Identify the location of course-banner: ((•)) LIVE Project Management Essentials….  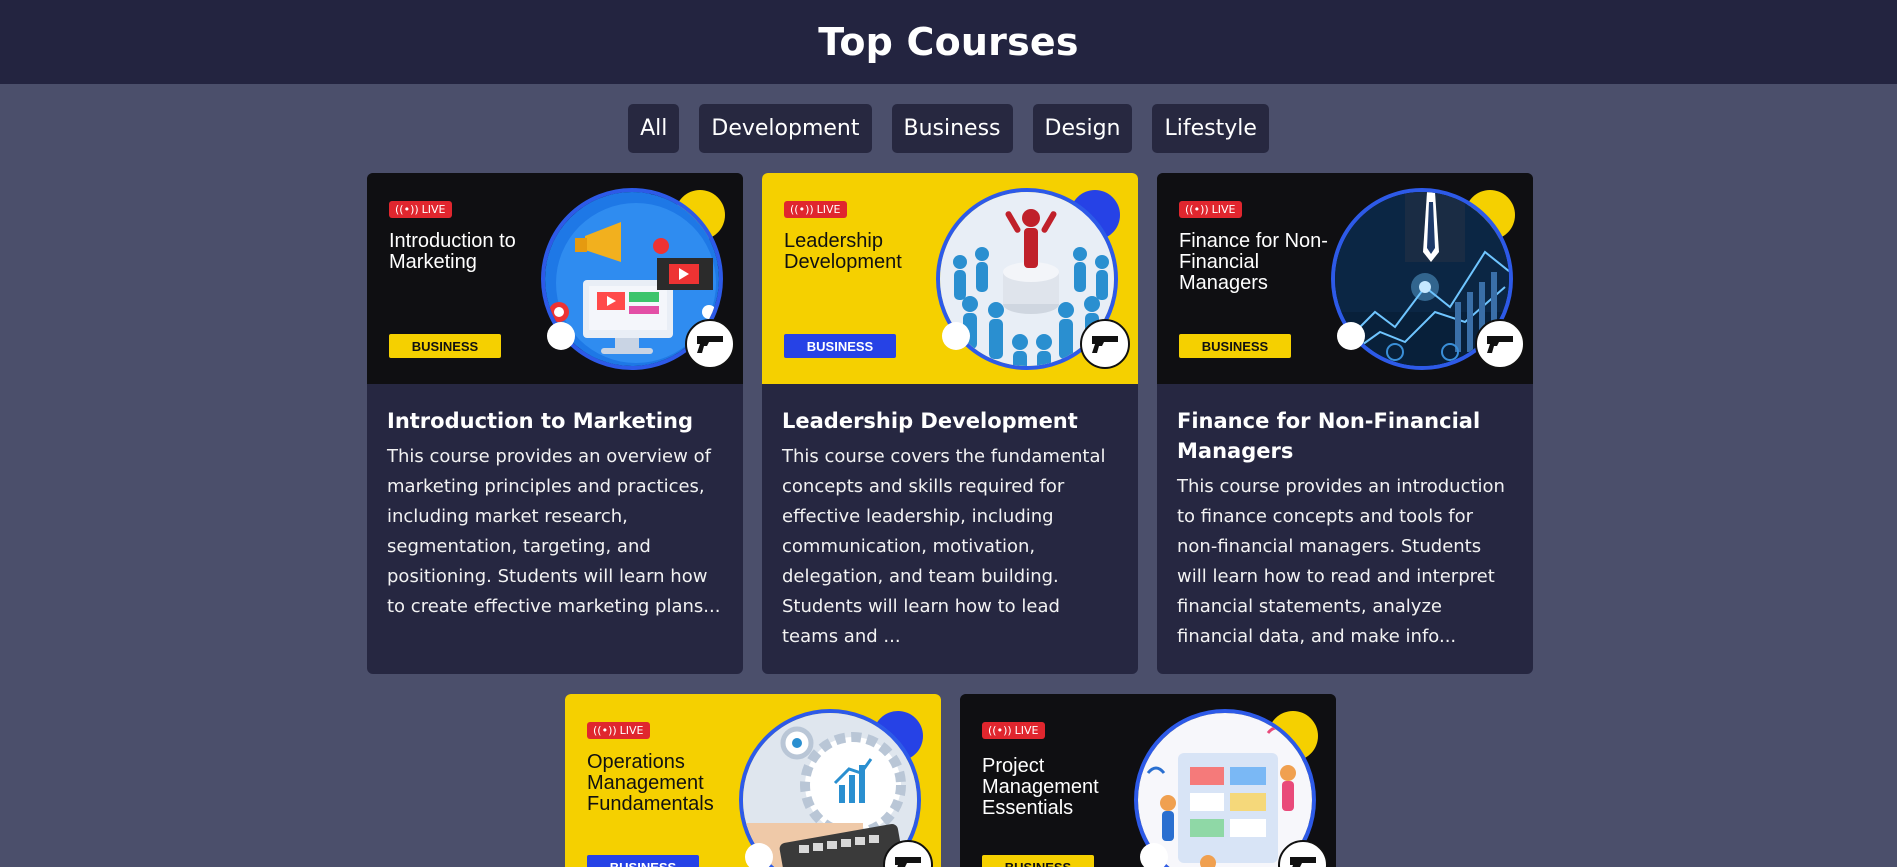
(1148, 780).